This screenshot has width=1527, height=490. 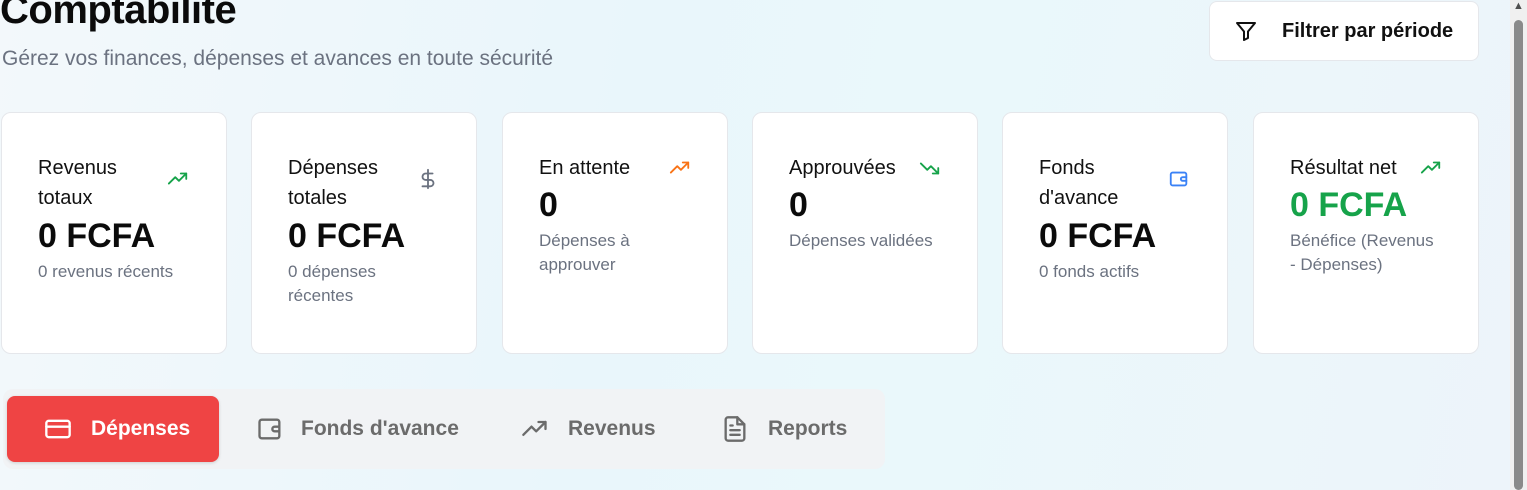 I want to click on scroll-up-icon: ▲, so click(x=1518, y=6).